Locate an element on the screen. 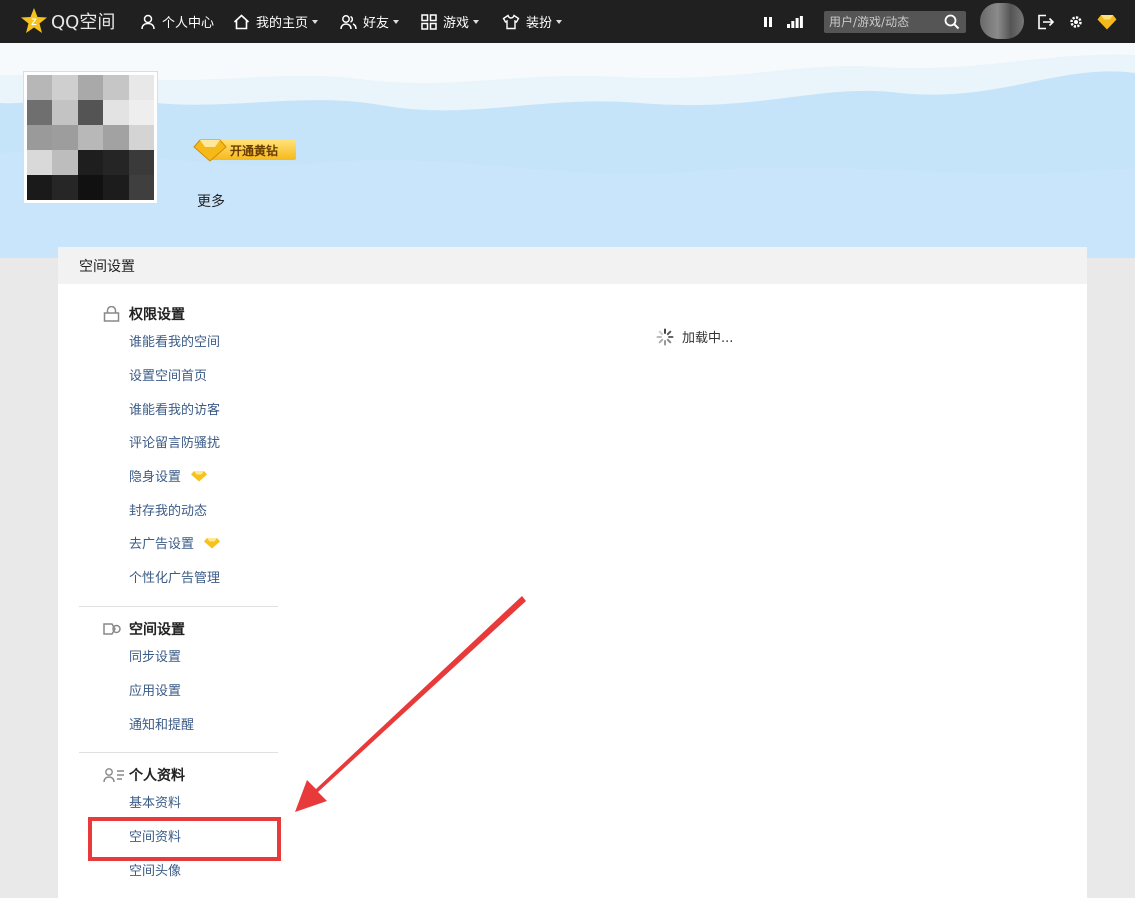  menu-comment-anti-harassment: 评论留言防骚扰 is located at coordinates (178, 442).